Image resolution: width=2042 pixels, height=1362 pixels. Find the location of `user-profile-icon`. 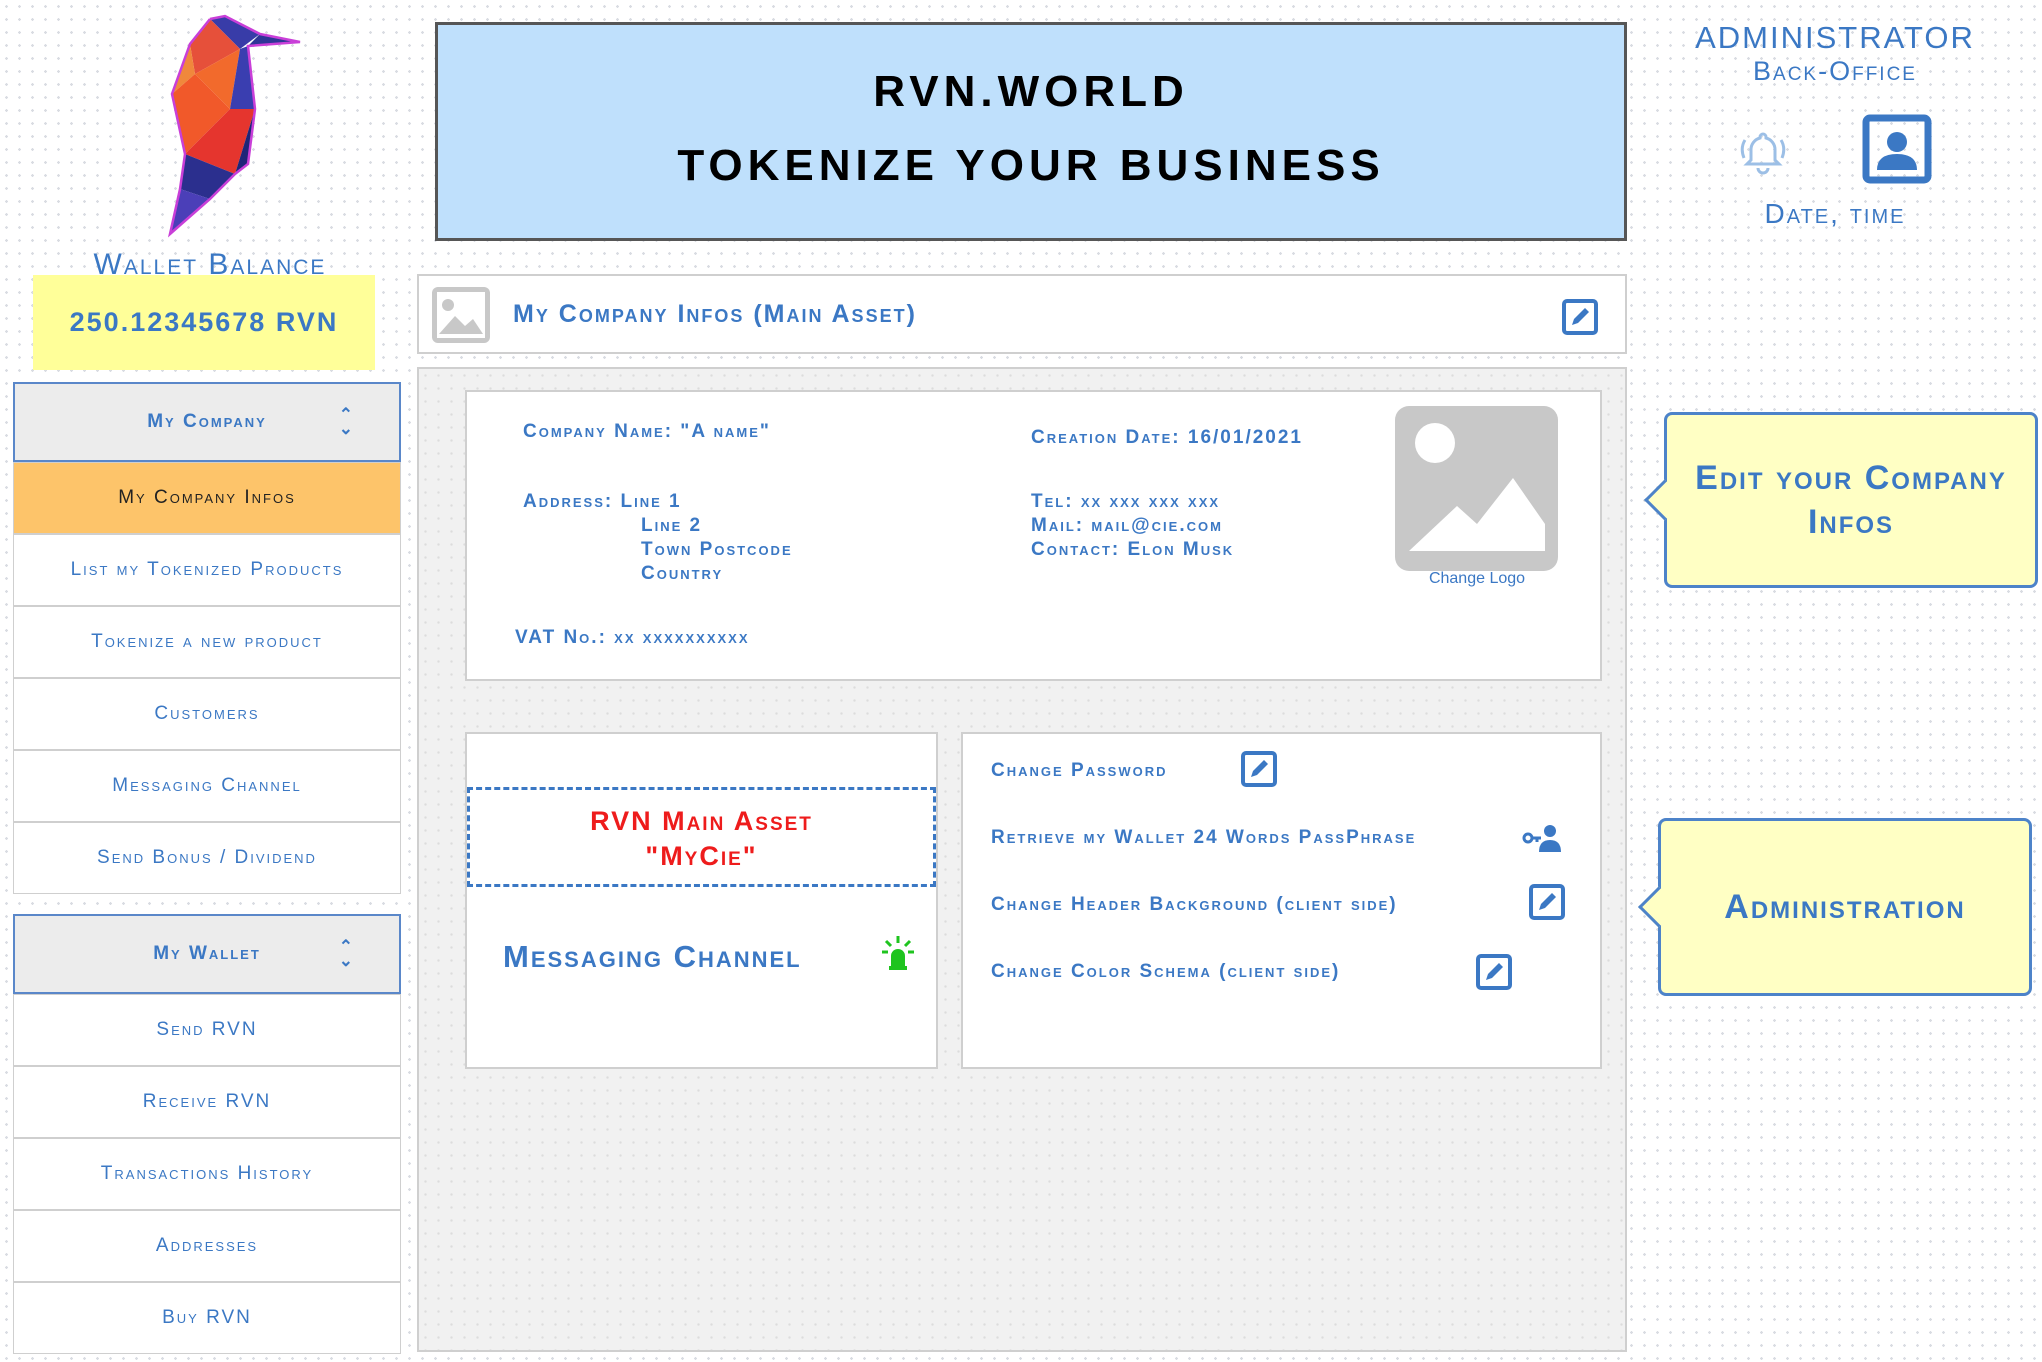

user-profile-icon is located at coordinates (1897, 149).